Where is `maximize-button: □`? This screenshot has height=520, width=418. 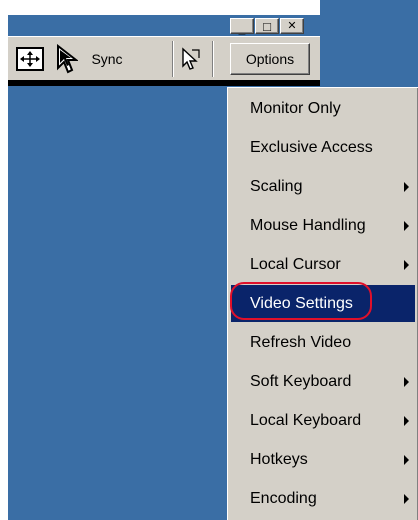 maximize-button: □ is located at coordinates (267, 26).